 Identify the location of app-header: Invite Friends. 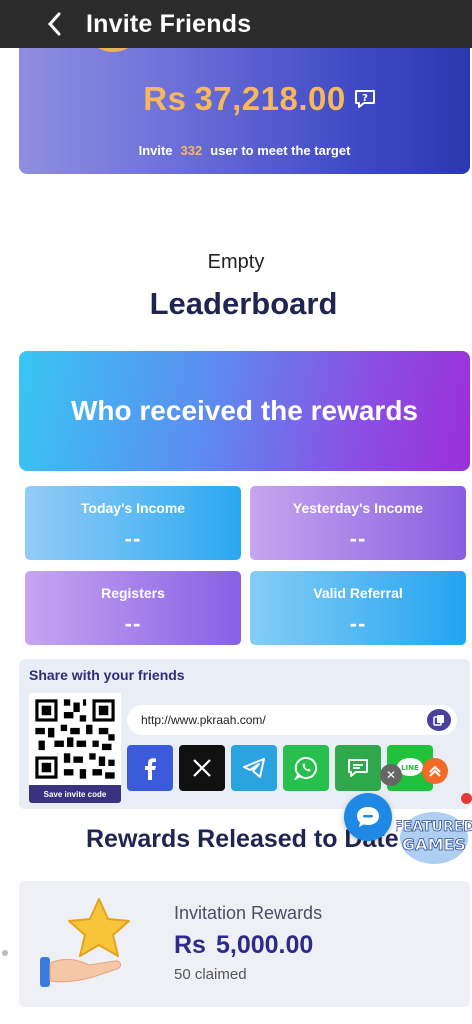
(236, 24).